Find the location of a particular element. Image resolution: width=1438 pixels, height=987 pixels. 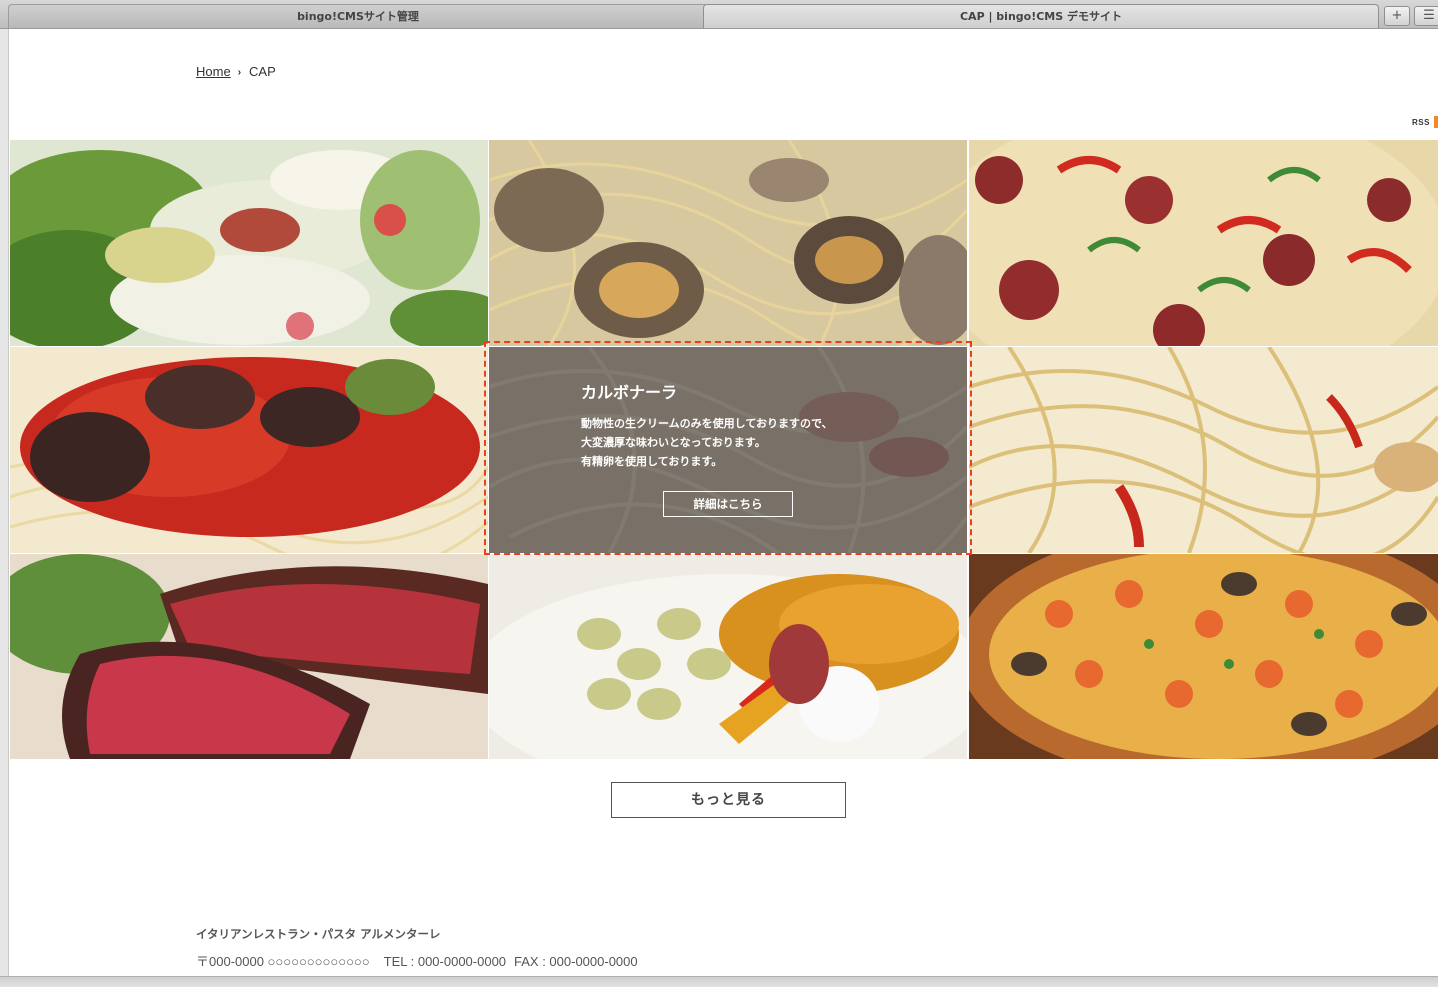

gallery-item-peperoncino-pasta is located at coordinates (1203, 450).